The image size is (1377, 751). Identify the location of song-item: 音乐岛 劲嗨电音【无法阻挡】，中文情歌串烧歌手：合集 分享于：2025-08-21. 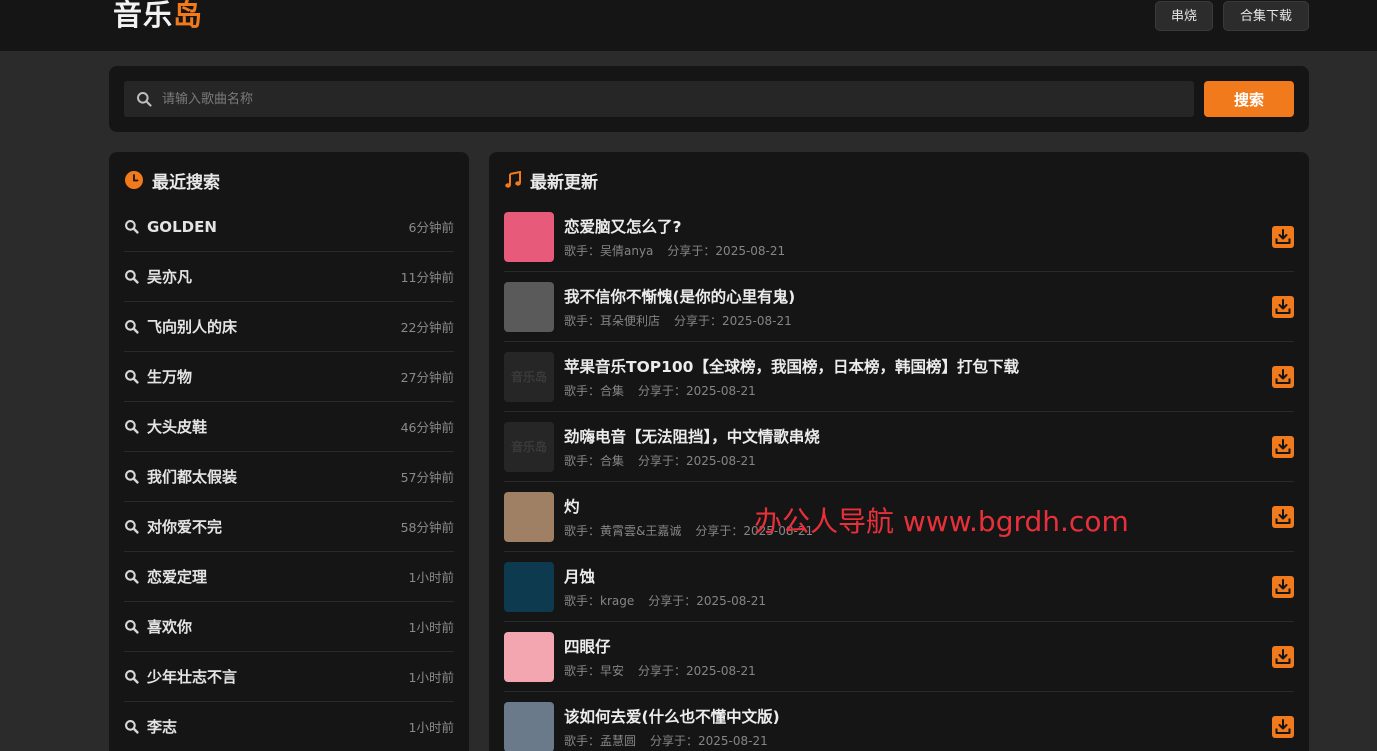
(899, 447).